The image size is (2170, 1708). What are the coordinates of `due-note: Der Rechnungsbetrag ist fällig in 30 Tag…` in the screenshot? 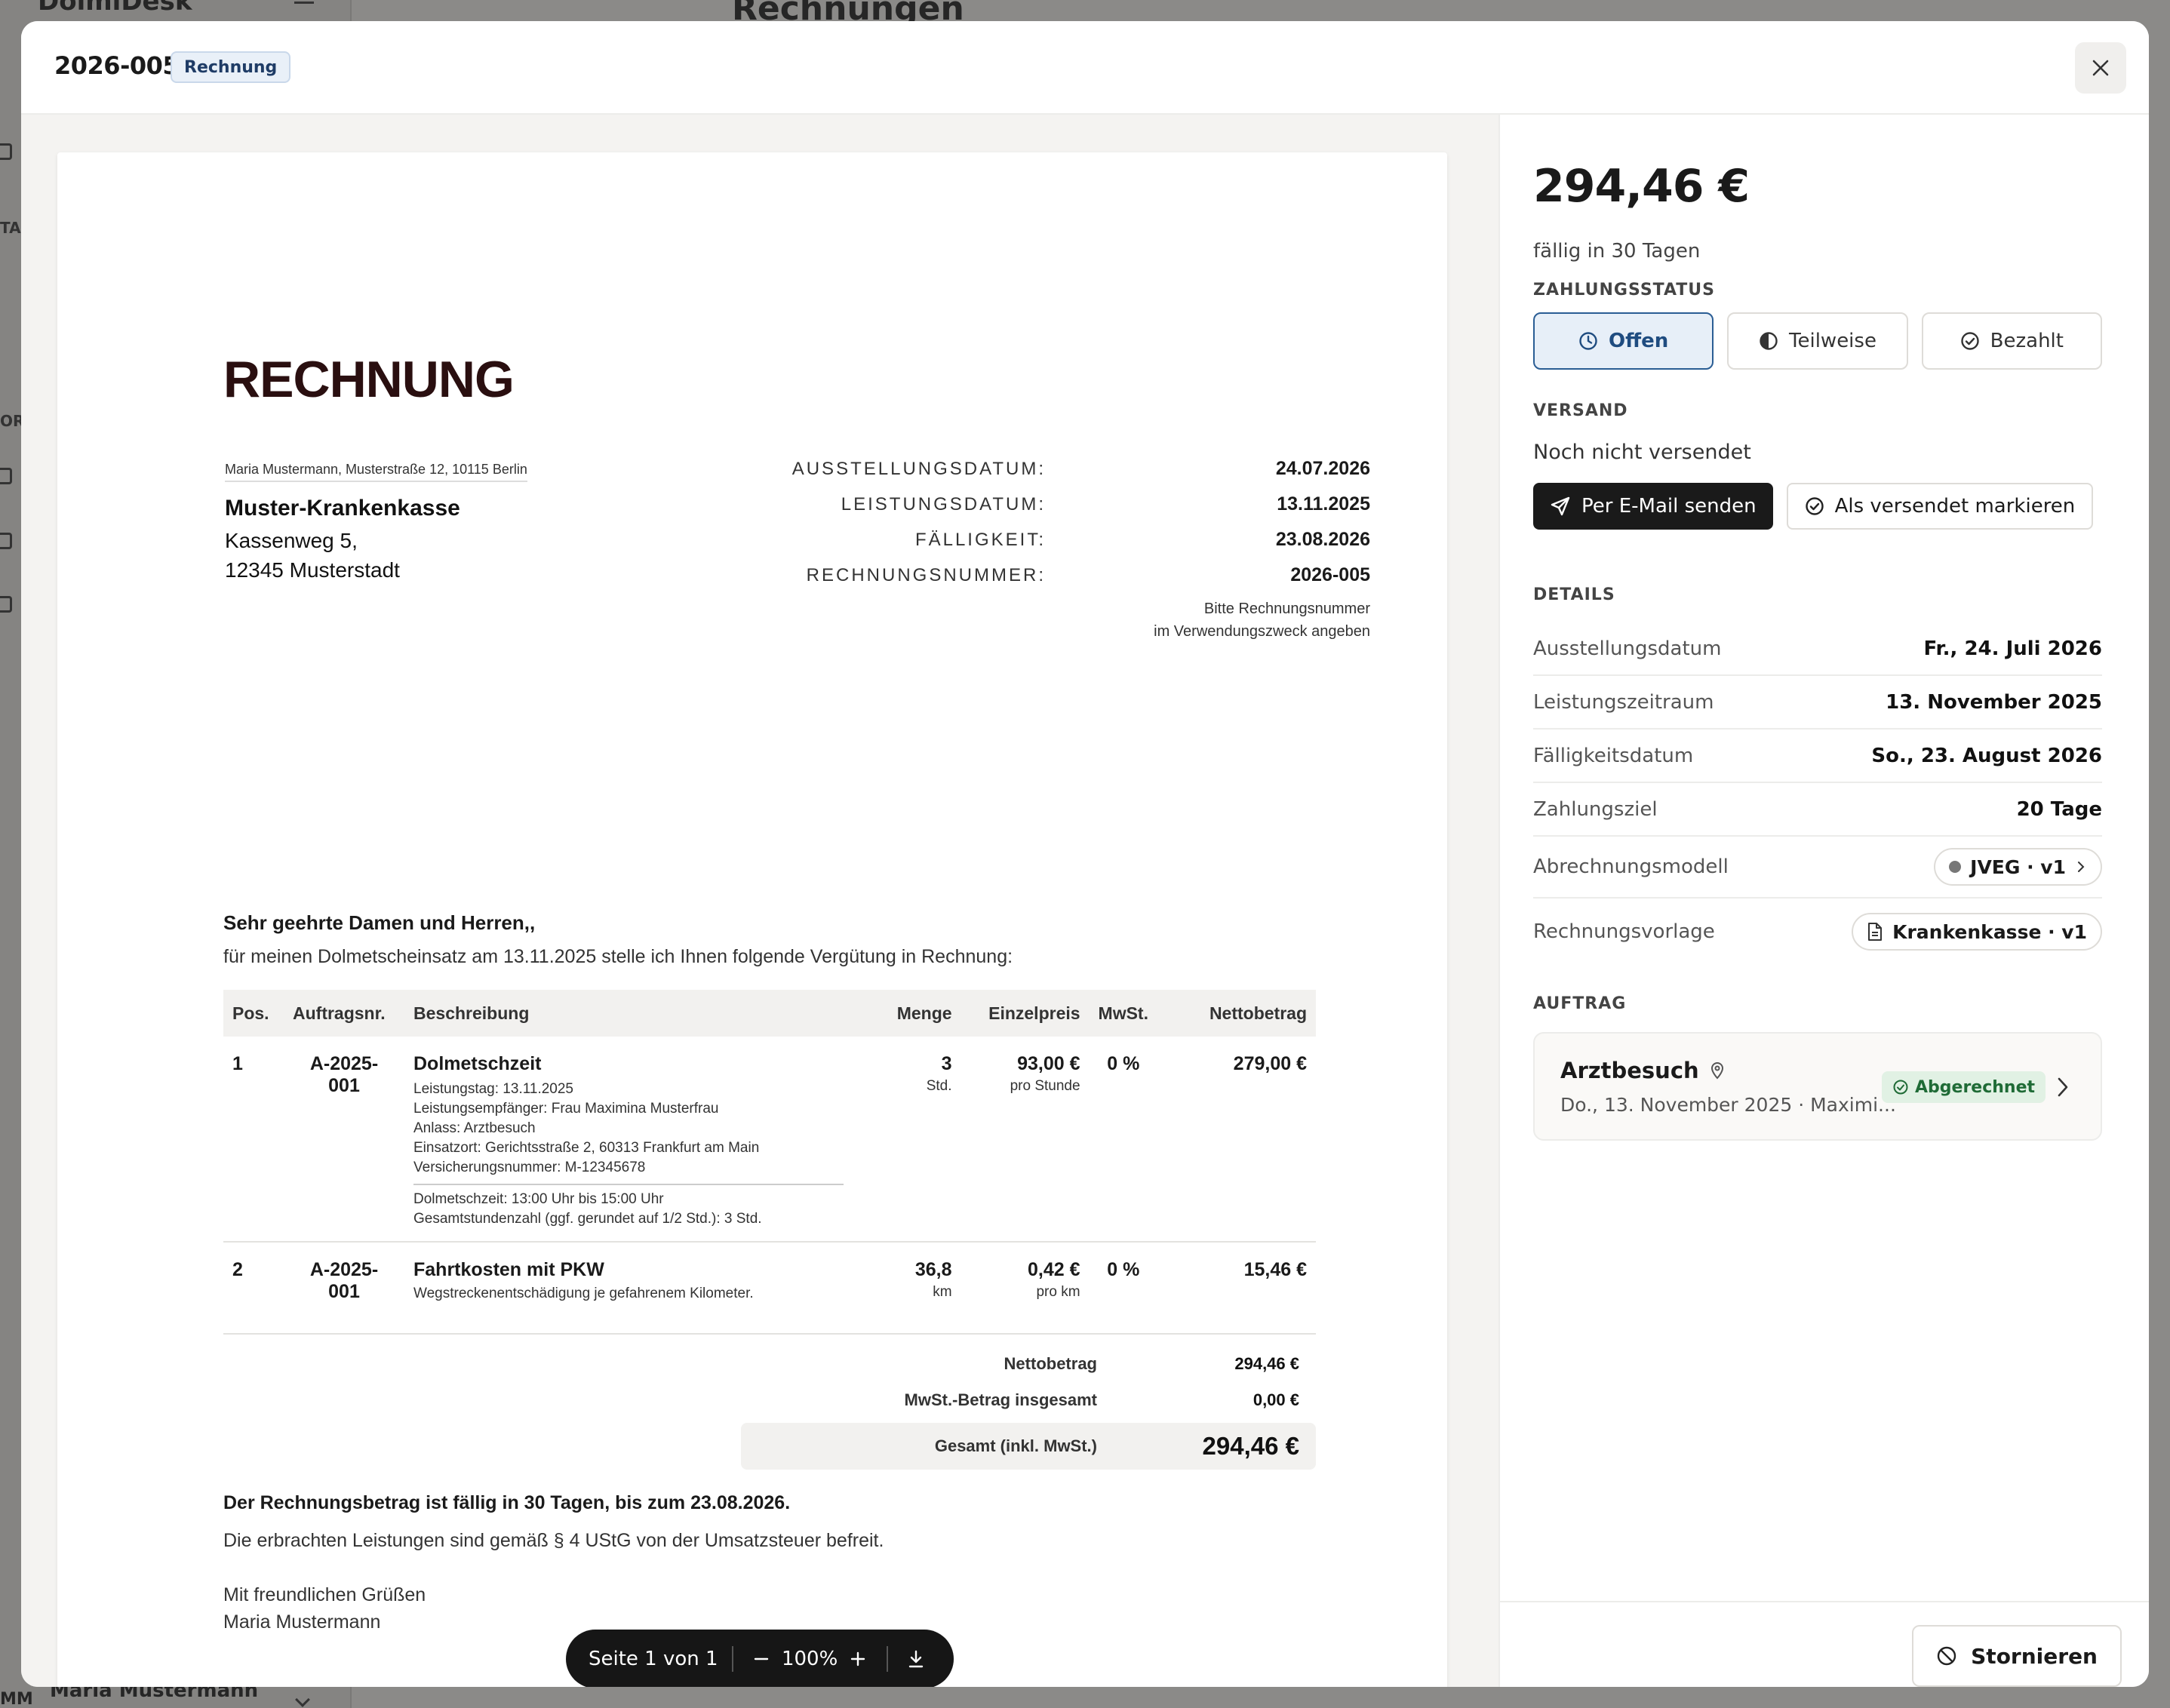 It's located at (507, 1502).